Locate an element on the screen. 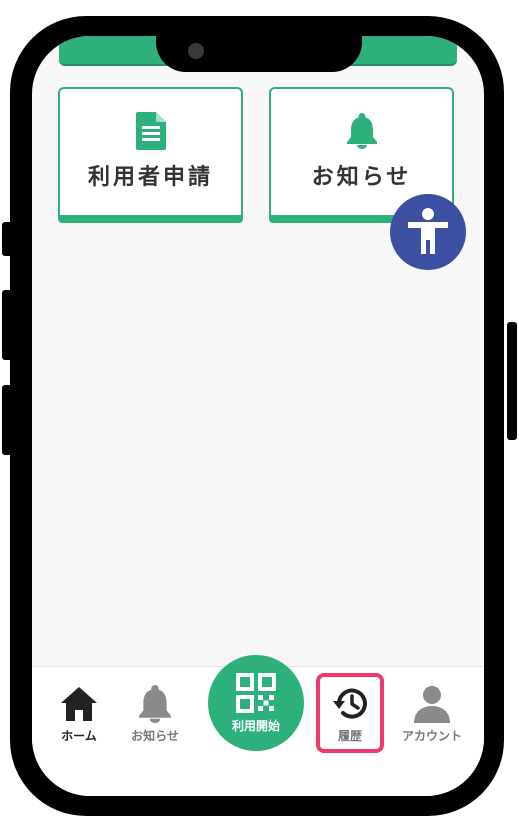  camera-icon is located at coordinates (196, 51).